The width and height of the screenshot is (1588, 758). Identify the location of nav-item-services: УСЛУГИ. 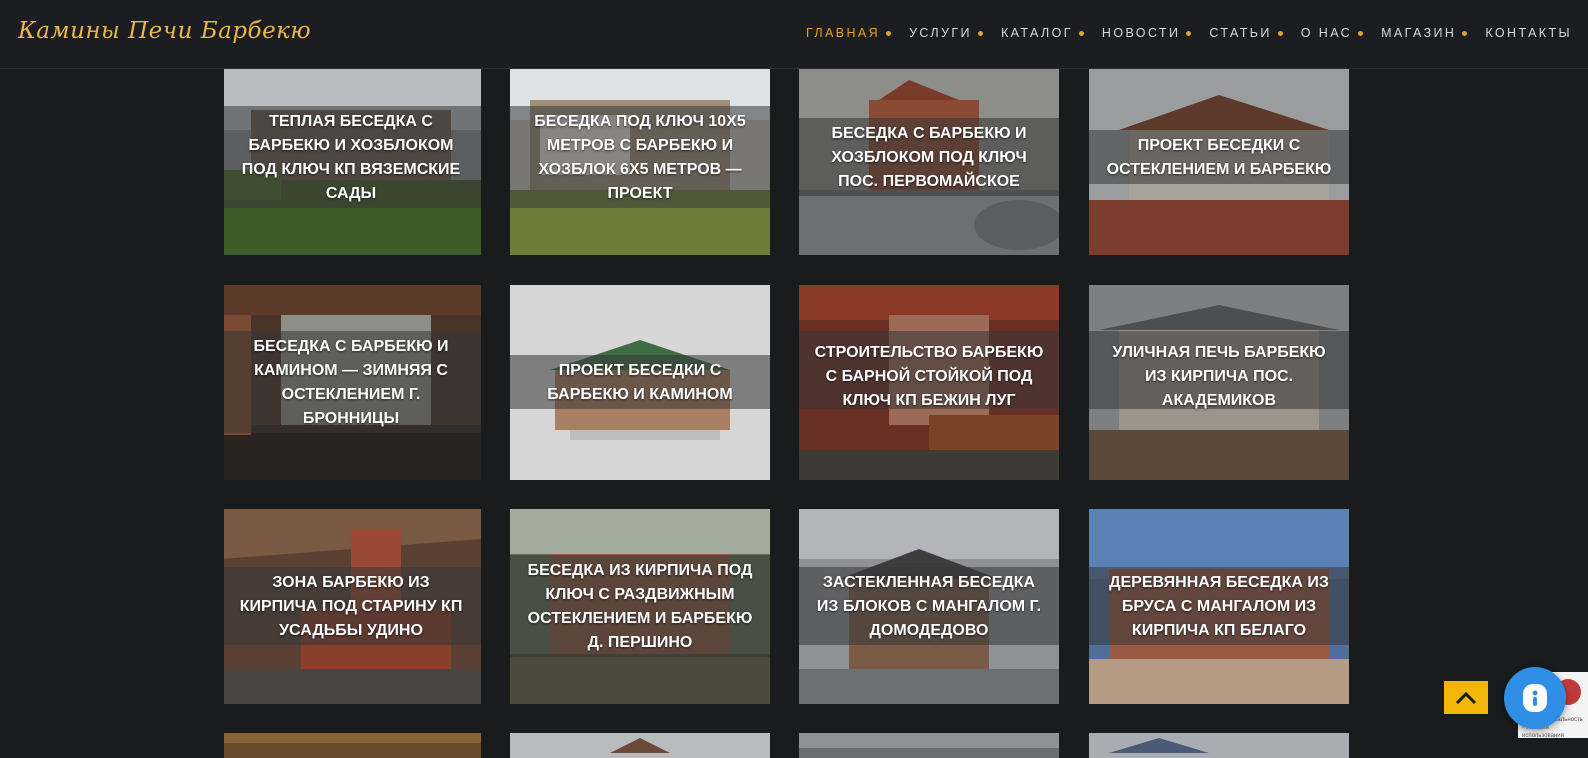
(946, 33).